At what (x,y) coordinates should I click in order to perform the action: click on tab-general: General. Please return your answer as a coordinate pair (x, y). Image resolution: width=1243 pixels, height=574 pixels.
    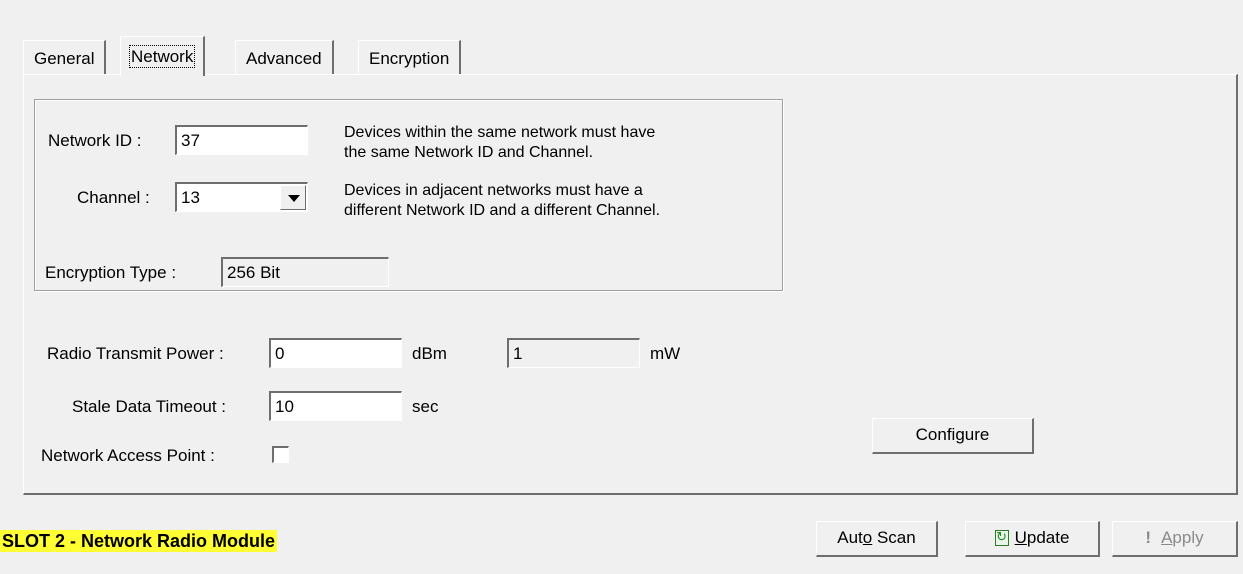
    Looking at the image, I should click on (65, 57).